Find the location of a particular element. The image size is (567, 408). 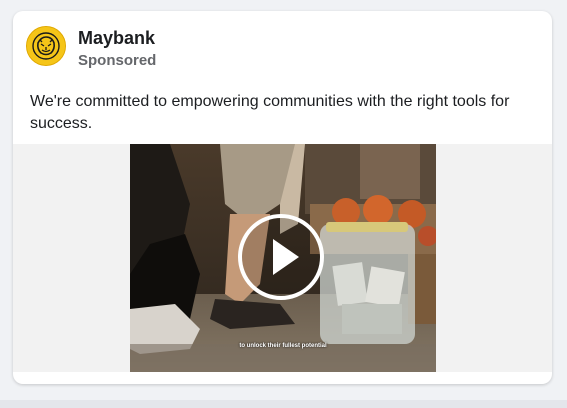

advertiser-name: Maybank is located at coordinates (116, 38).